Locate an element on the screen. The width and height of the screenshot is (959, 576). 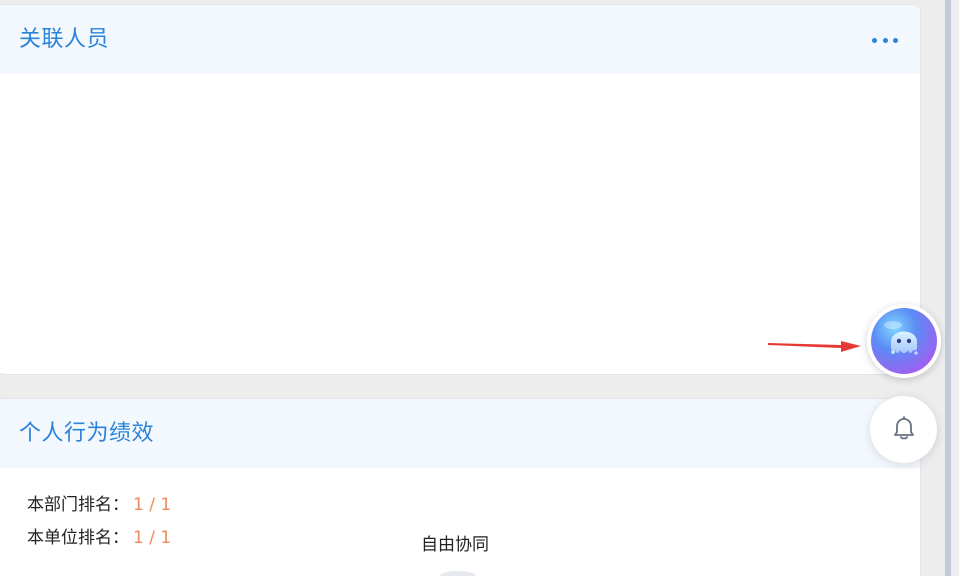
unit-rank-label: 本单位排名： is located at coordinates (78, 538).